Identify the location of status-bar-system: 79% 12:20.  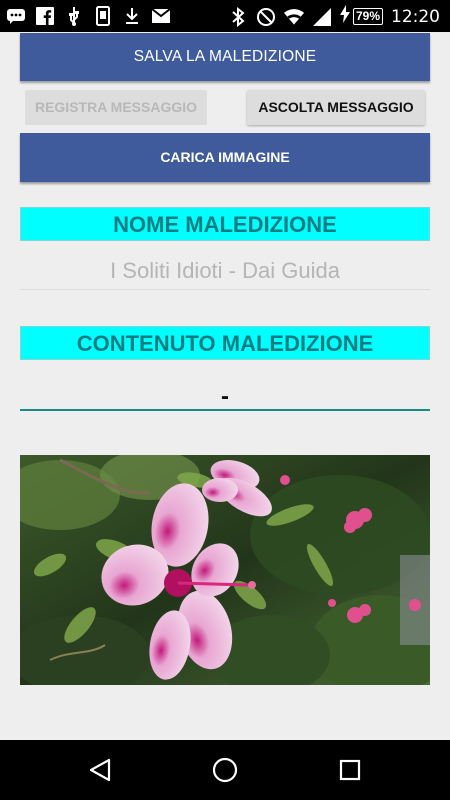
(334, 16).